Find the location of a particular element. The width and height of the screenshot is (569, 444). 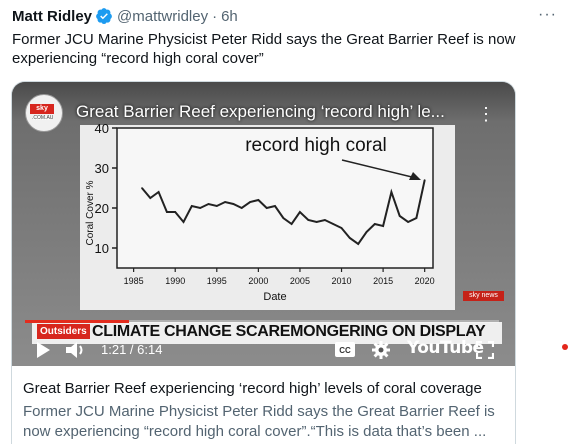

x-tick-label: 1990 is located at coordinates (175, 281).